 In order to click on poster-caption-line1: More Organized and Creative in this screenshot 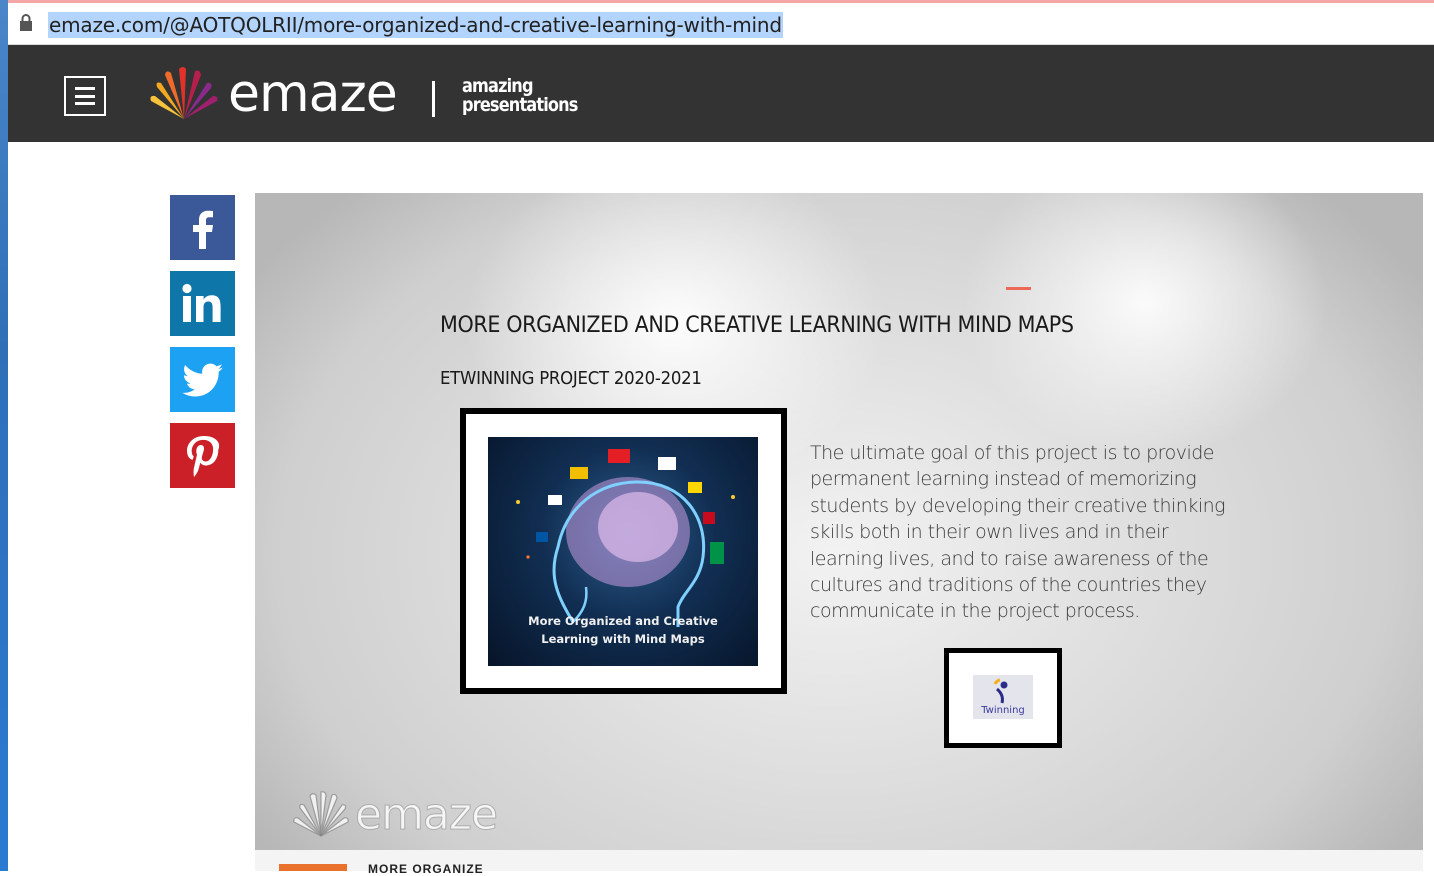, I will do `click(623, 621)`.